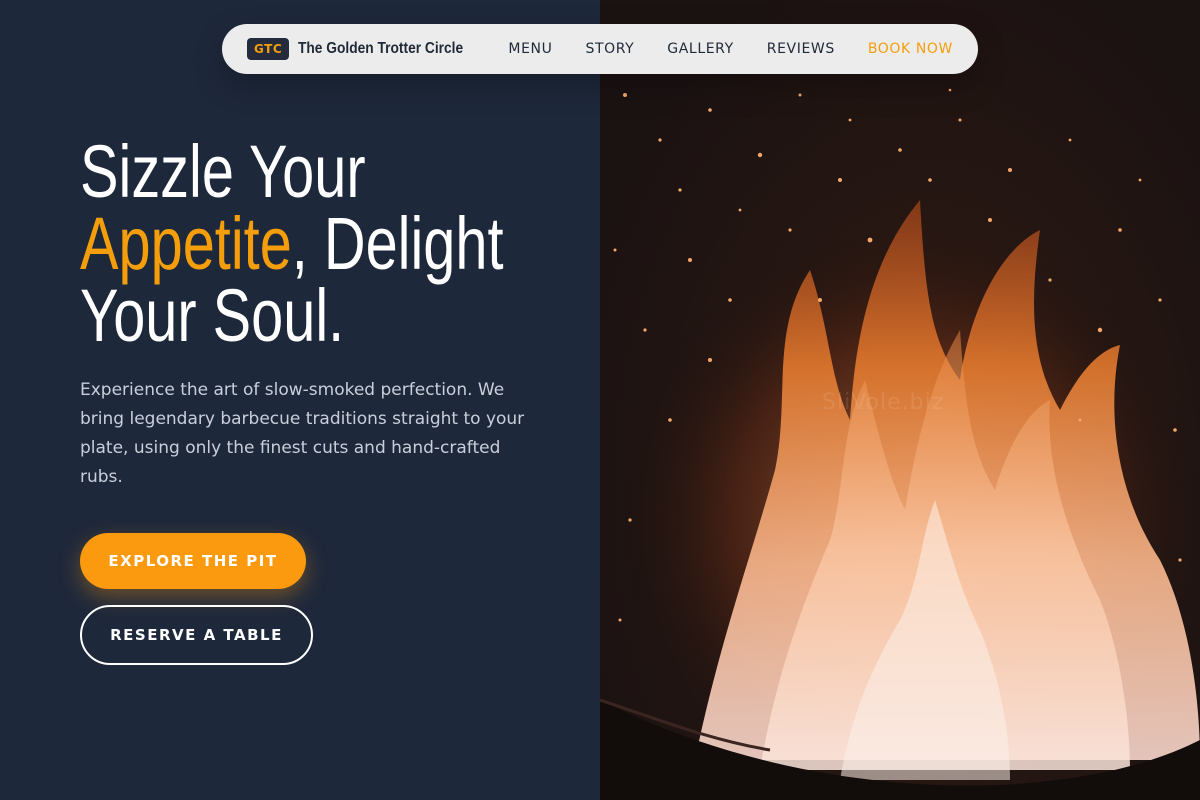 The width and height of the screenshot is (1200, 800). What do you see at coordinates (193, 561) in the screenshot?
I see `explore-the-pit-button: EXPLORE THE PIT` at bounding box center [193, 561].